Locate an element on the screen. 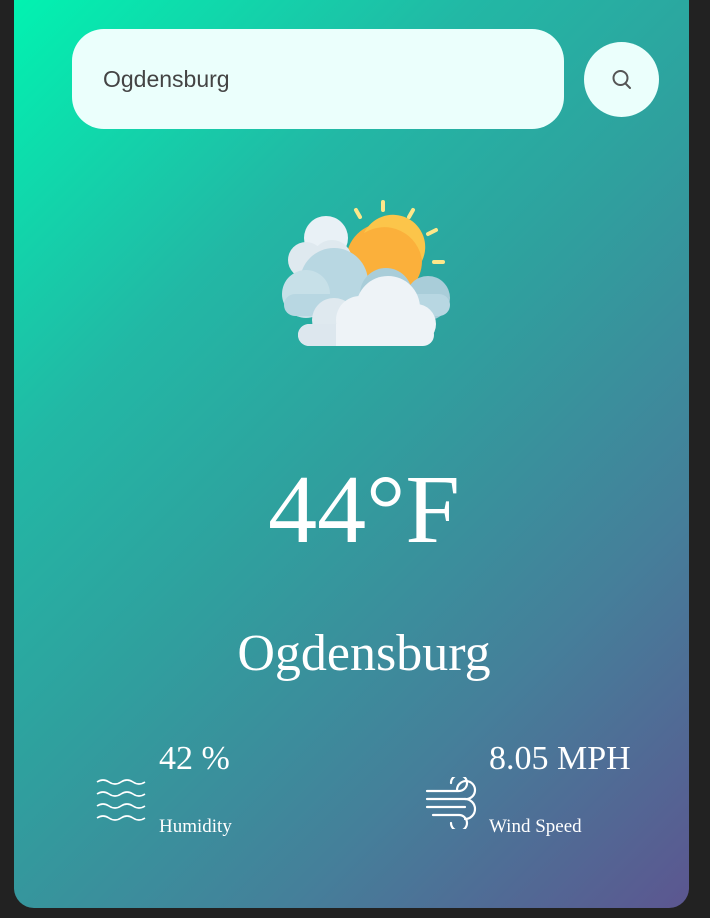 Image resolution: width=710 pixels, height=918 pixels. wind-icon is located at coordinates (451, 803).